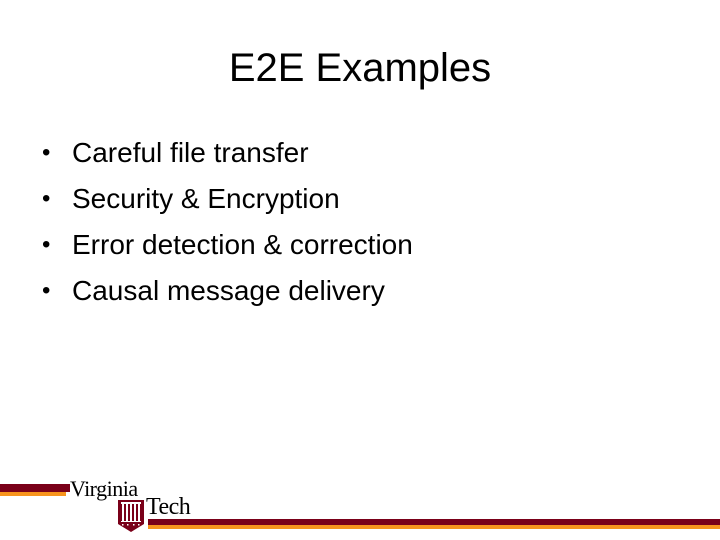 This screenshot has height=540, width=720. I want to click on footer-bar-right-orange, so click(434, 527).